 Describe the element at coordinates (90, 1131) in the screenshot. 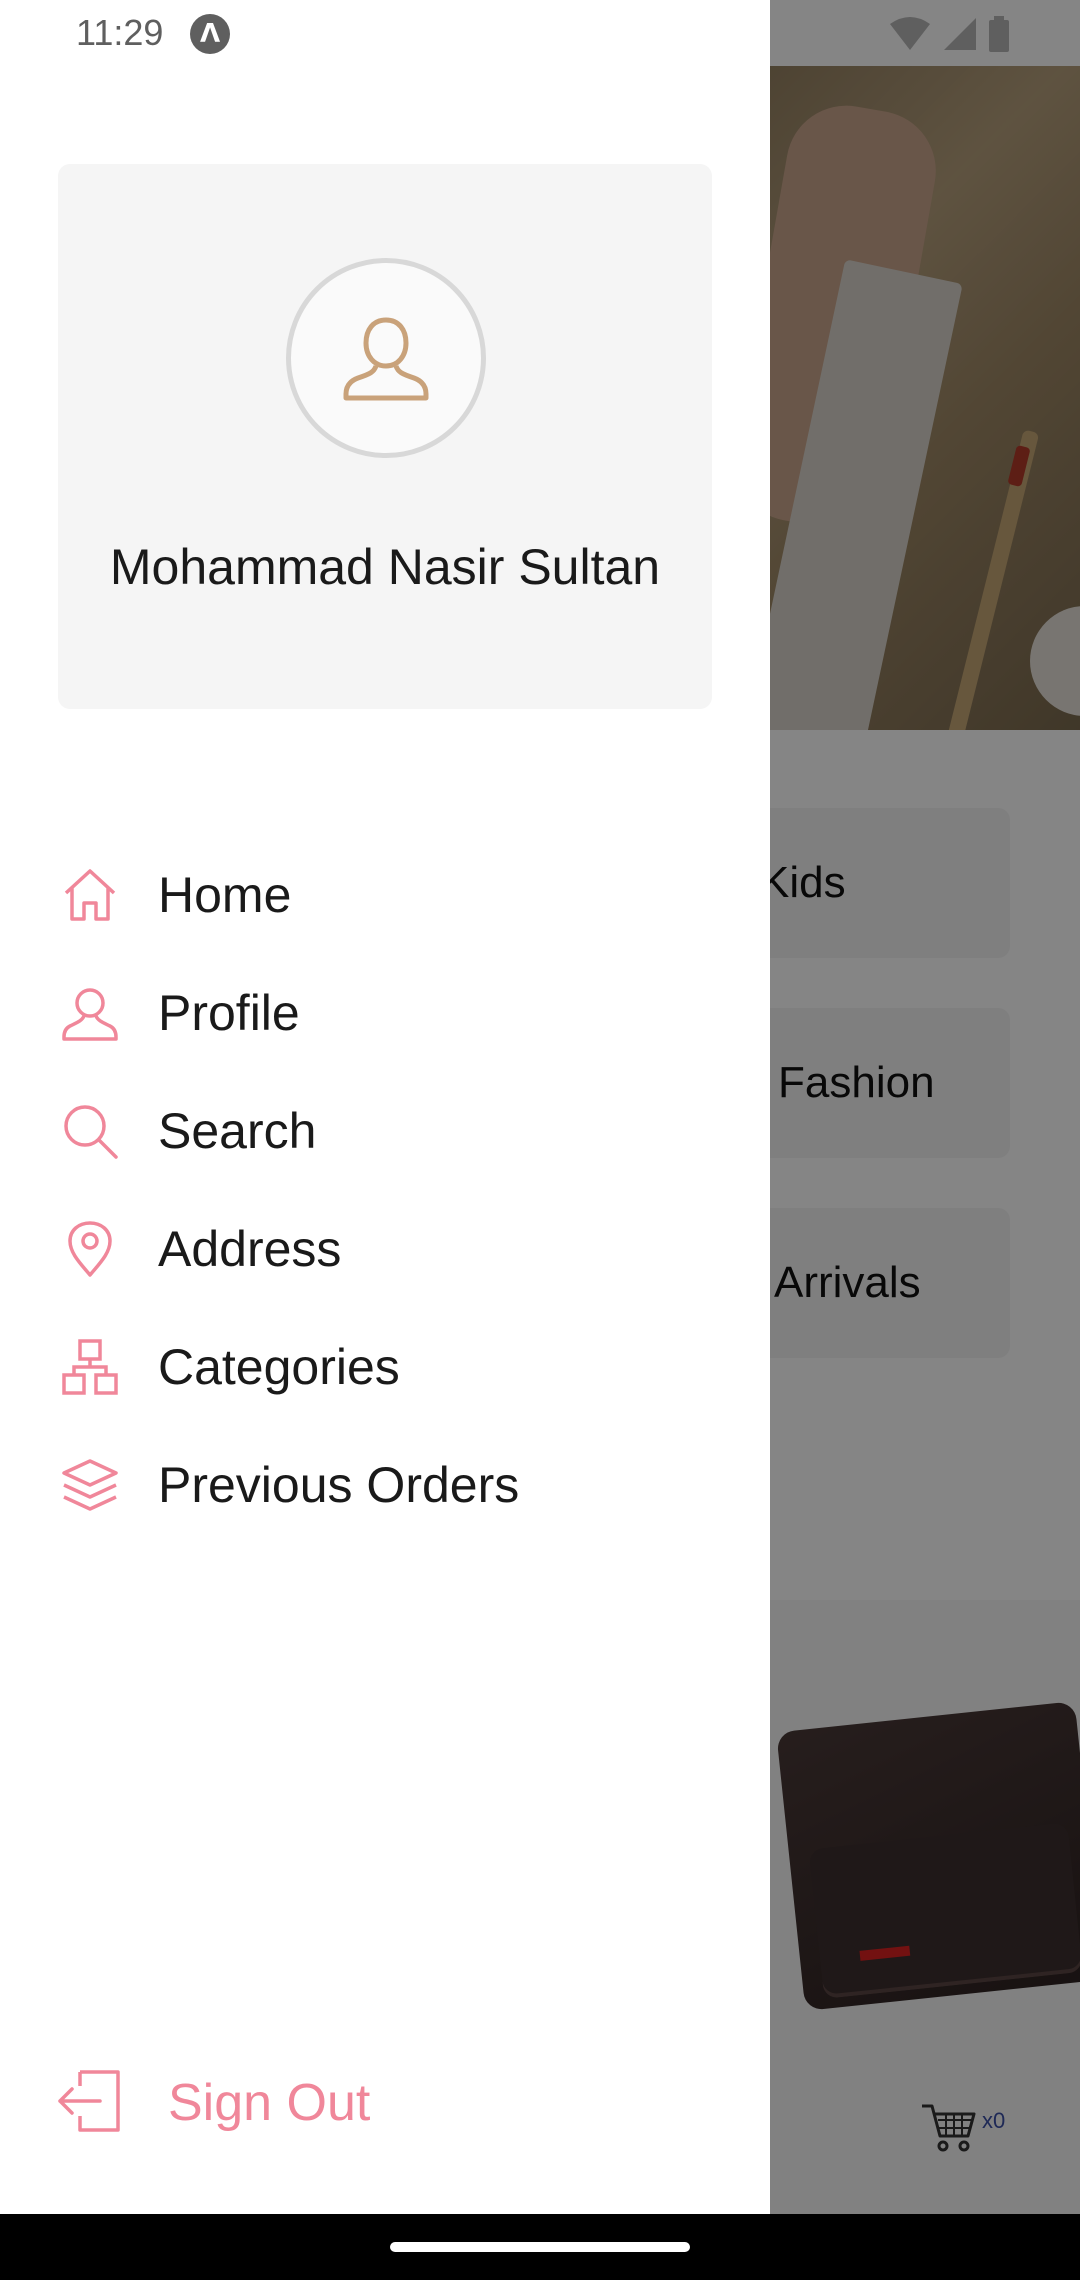

I see `search-icon` at that location.